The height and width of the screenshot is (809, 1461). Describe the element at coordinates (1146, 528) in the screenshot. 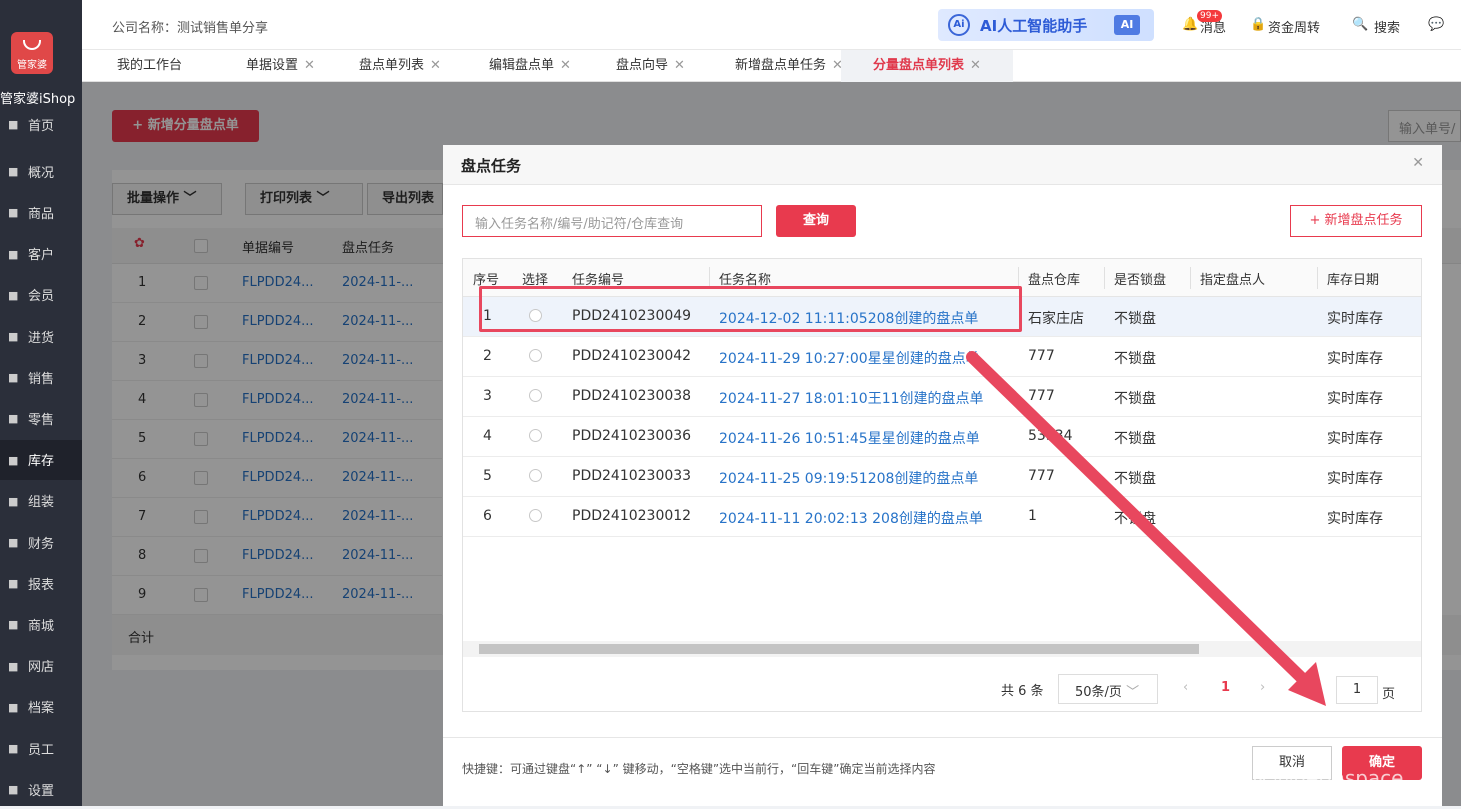

I see `annotation-arrow` at that location.